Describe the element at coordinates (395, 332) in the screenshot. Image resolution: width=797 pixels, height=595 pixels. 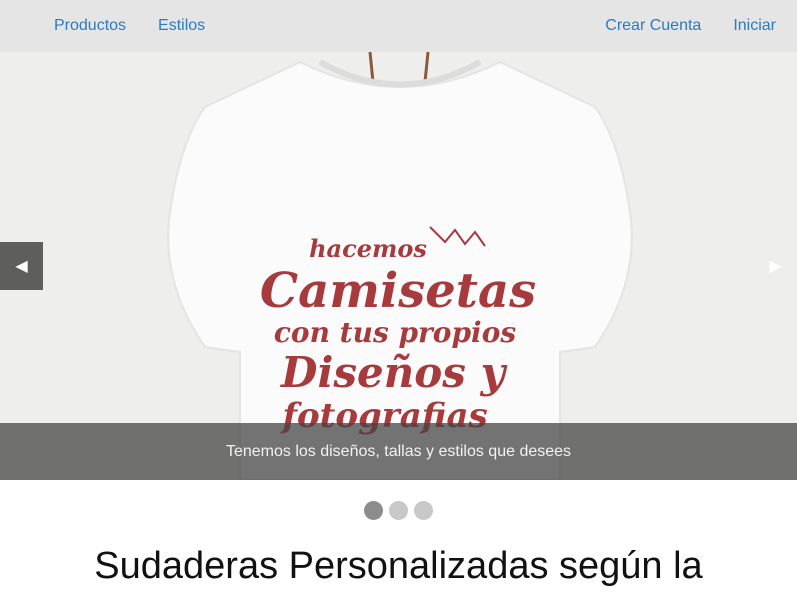
I see `slide-text-line: con tus propios` at that location.